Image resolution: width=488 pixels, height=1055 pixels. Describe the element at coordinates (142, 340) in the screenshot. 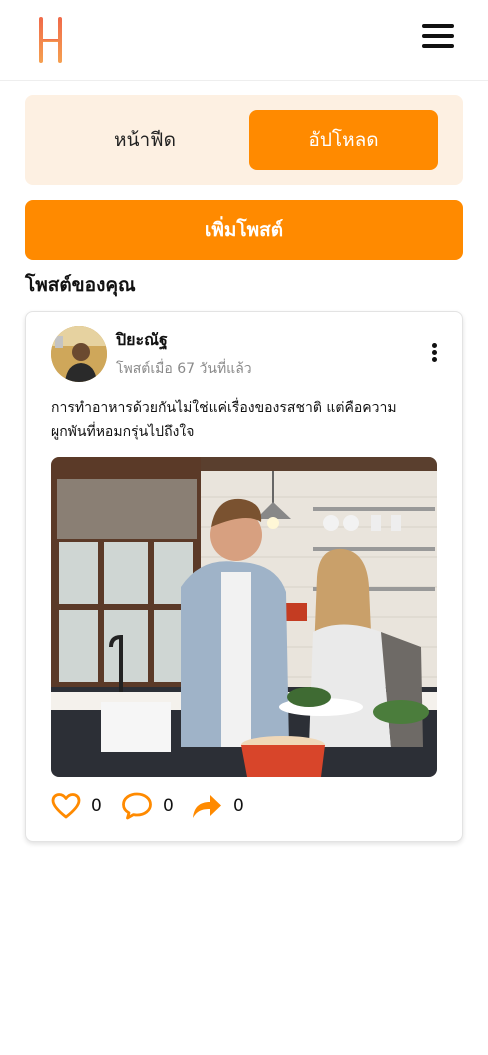

I see `post-author: ปิยะณัฐ` at that location.